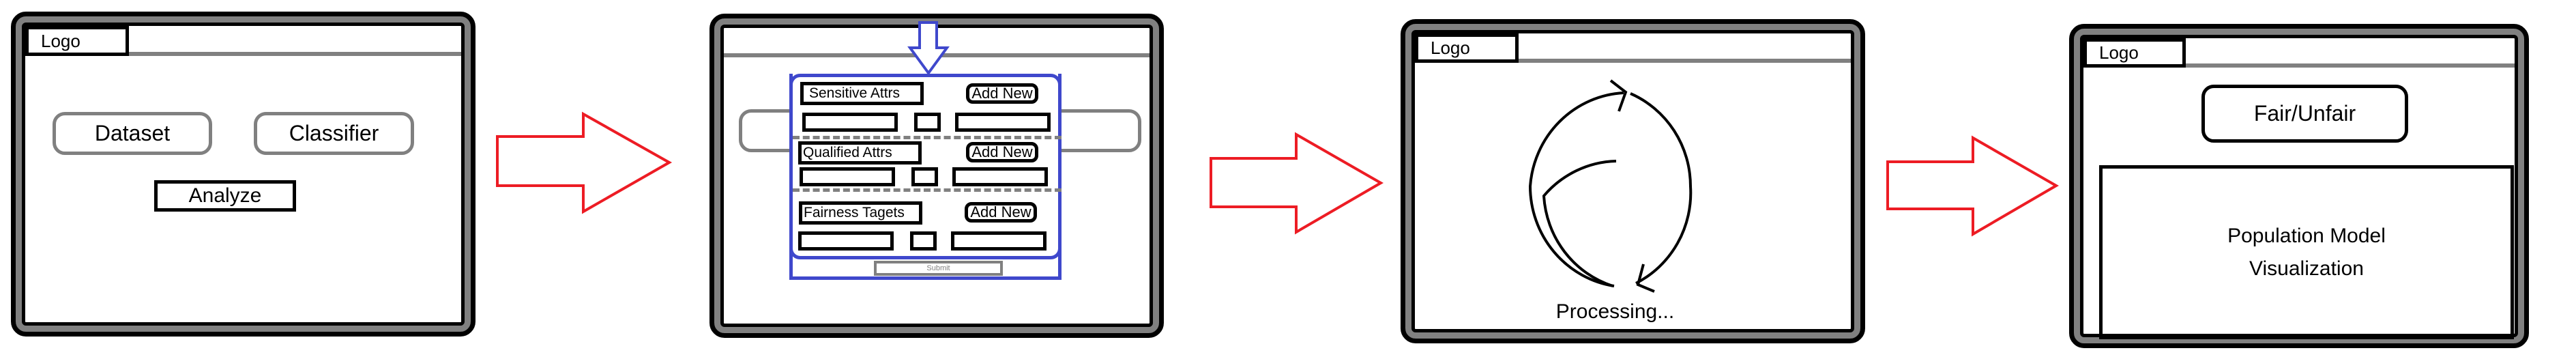 The height and width of the screenshot is (357, 2576). Describe the element at coordinates (850, 122) in the screenshot. I see `sensitive-attr-input` at that location.